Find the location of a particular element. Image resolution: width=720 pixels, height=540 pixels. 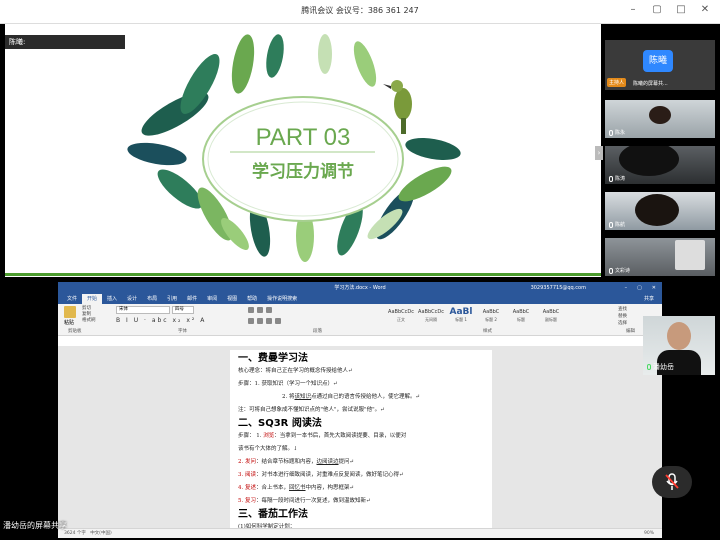

heading-3: 三、番茄工作法 is located at coordinates (273, 514).